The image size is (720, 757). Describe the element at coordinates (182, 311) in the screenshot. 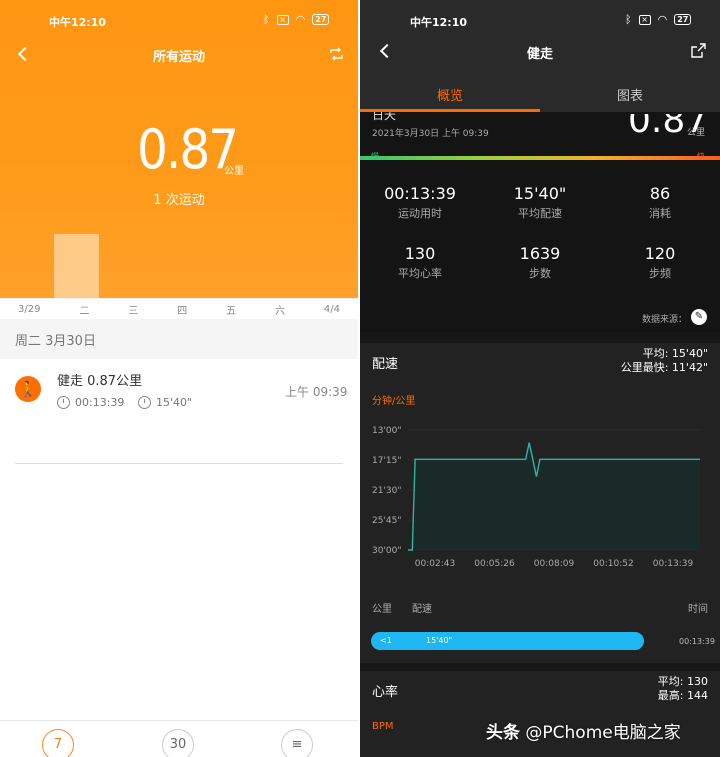

I see `axis-label: 四` at that location.